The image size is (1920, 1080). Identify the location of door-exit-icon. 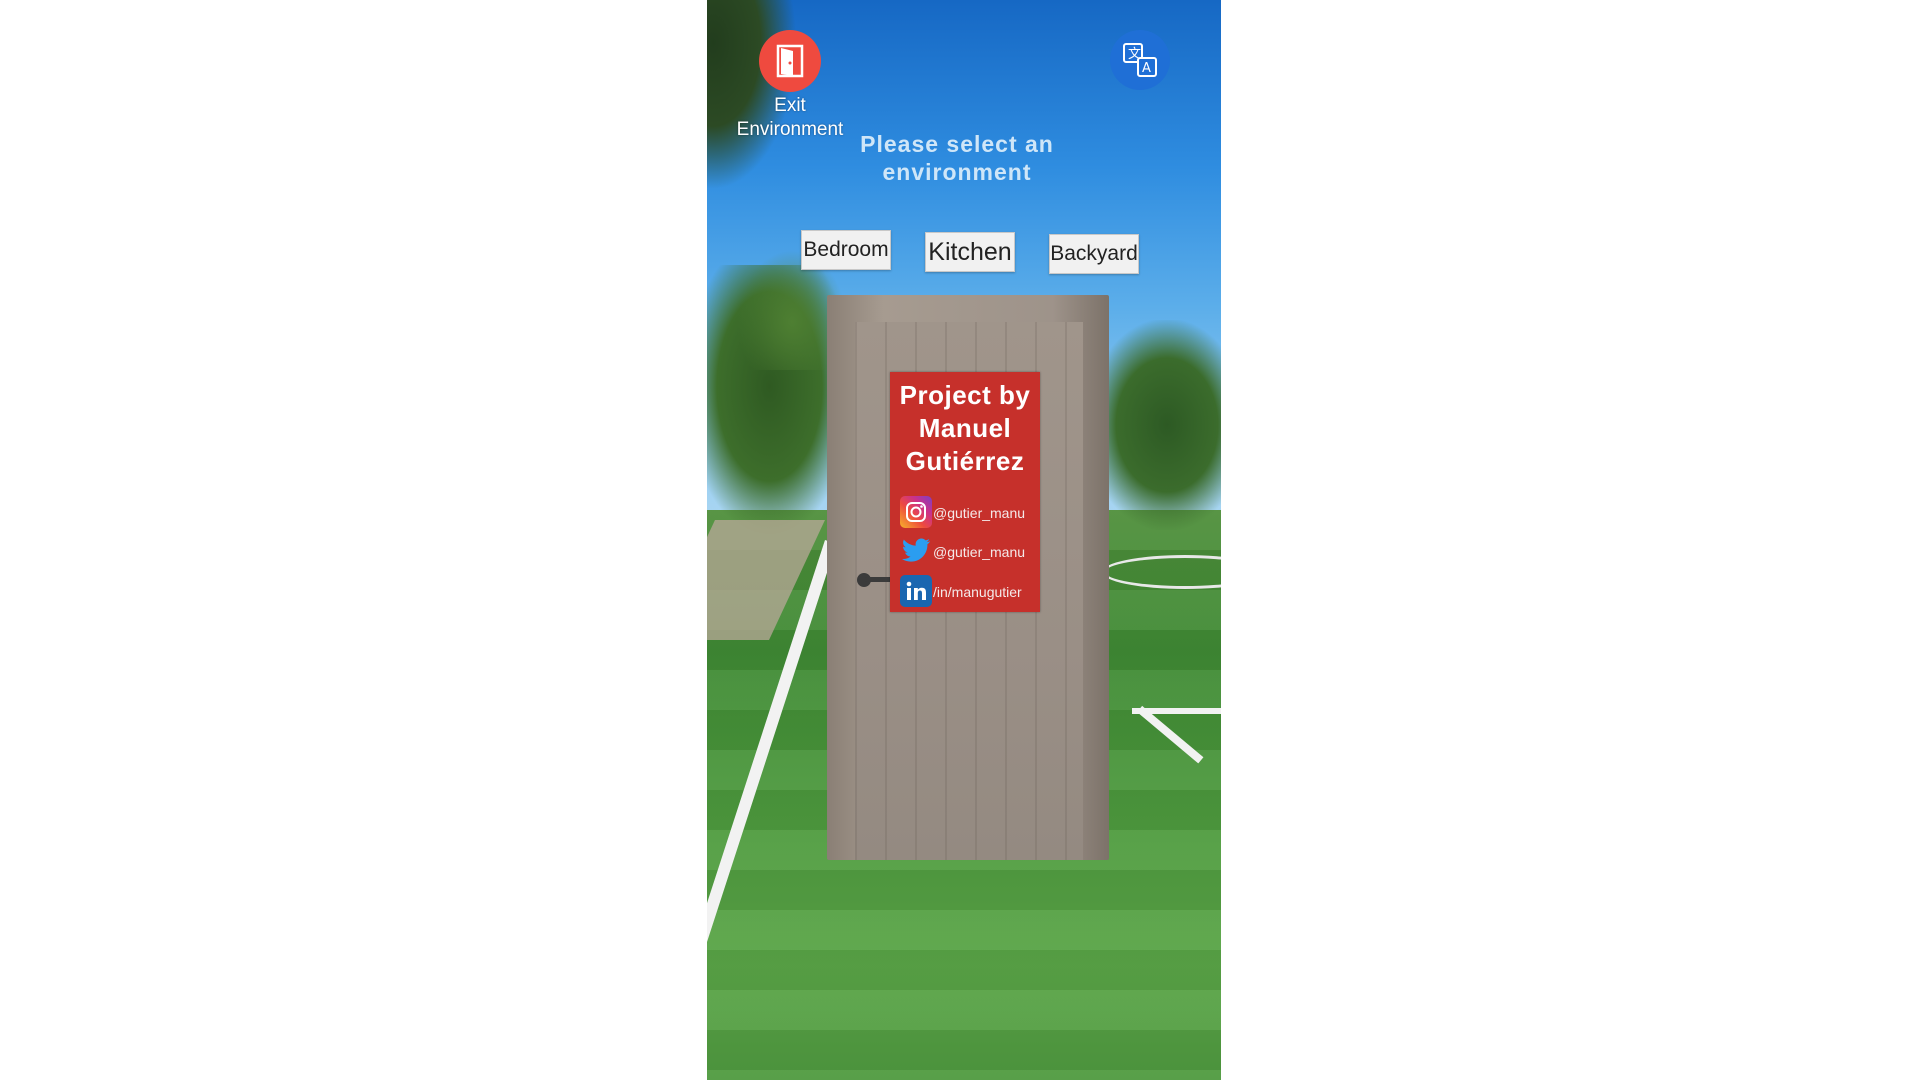
(790, 61).